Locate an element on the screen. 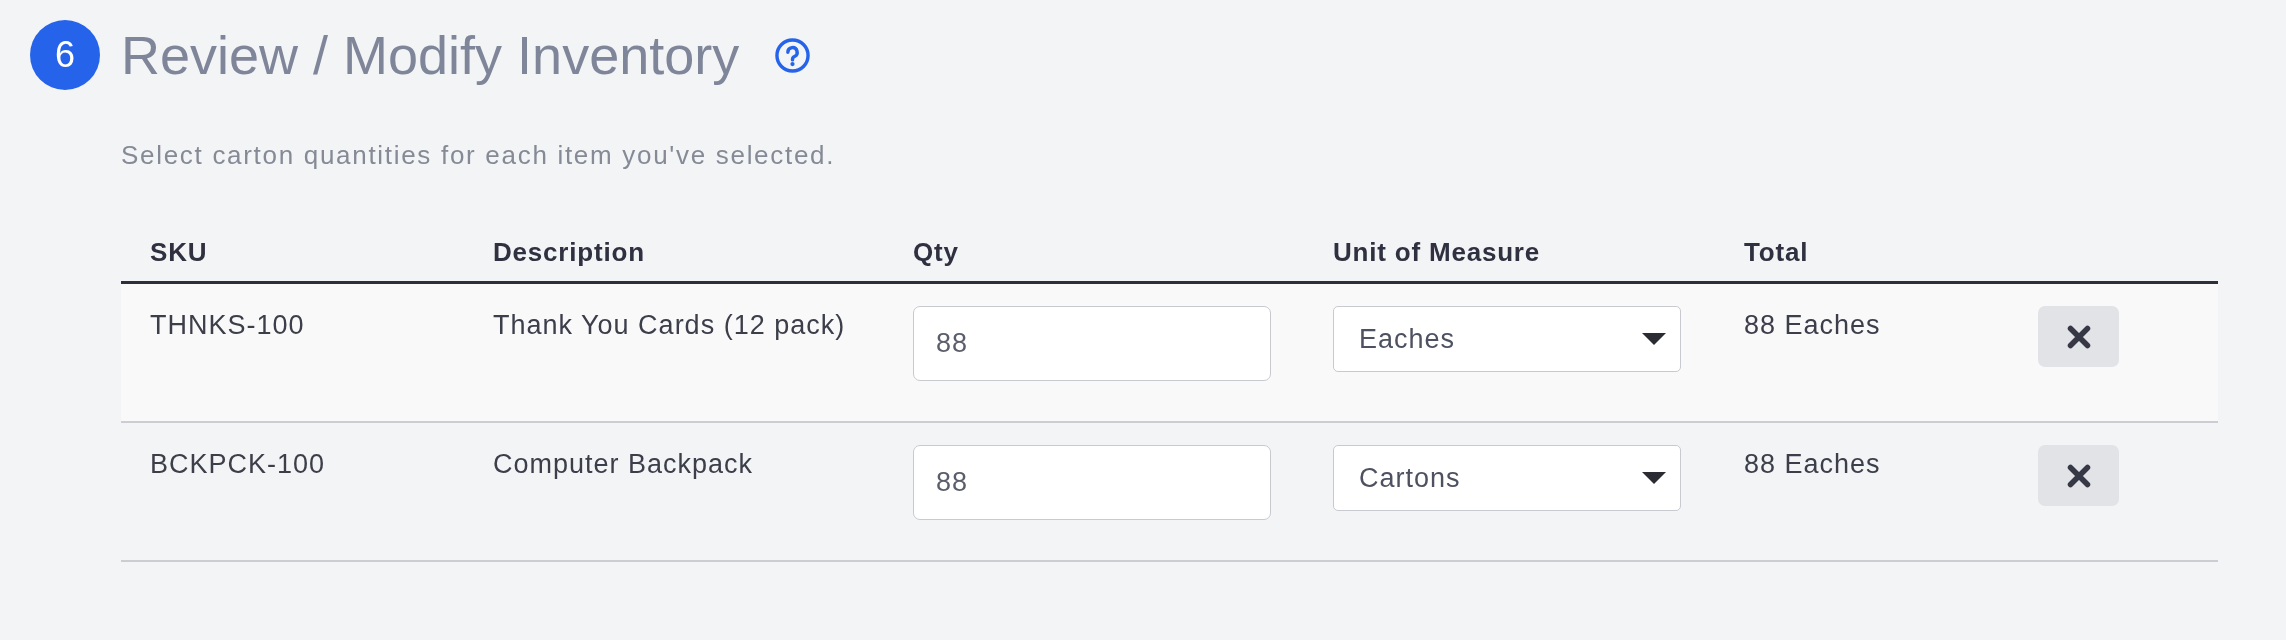 This screenshot has width=2286, height=640. instructions-text: Select carton quantities for each item you've selected. is located at coordinates (478, 155).